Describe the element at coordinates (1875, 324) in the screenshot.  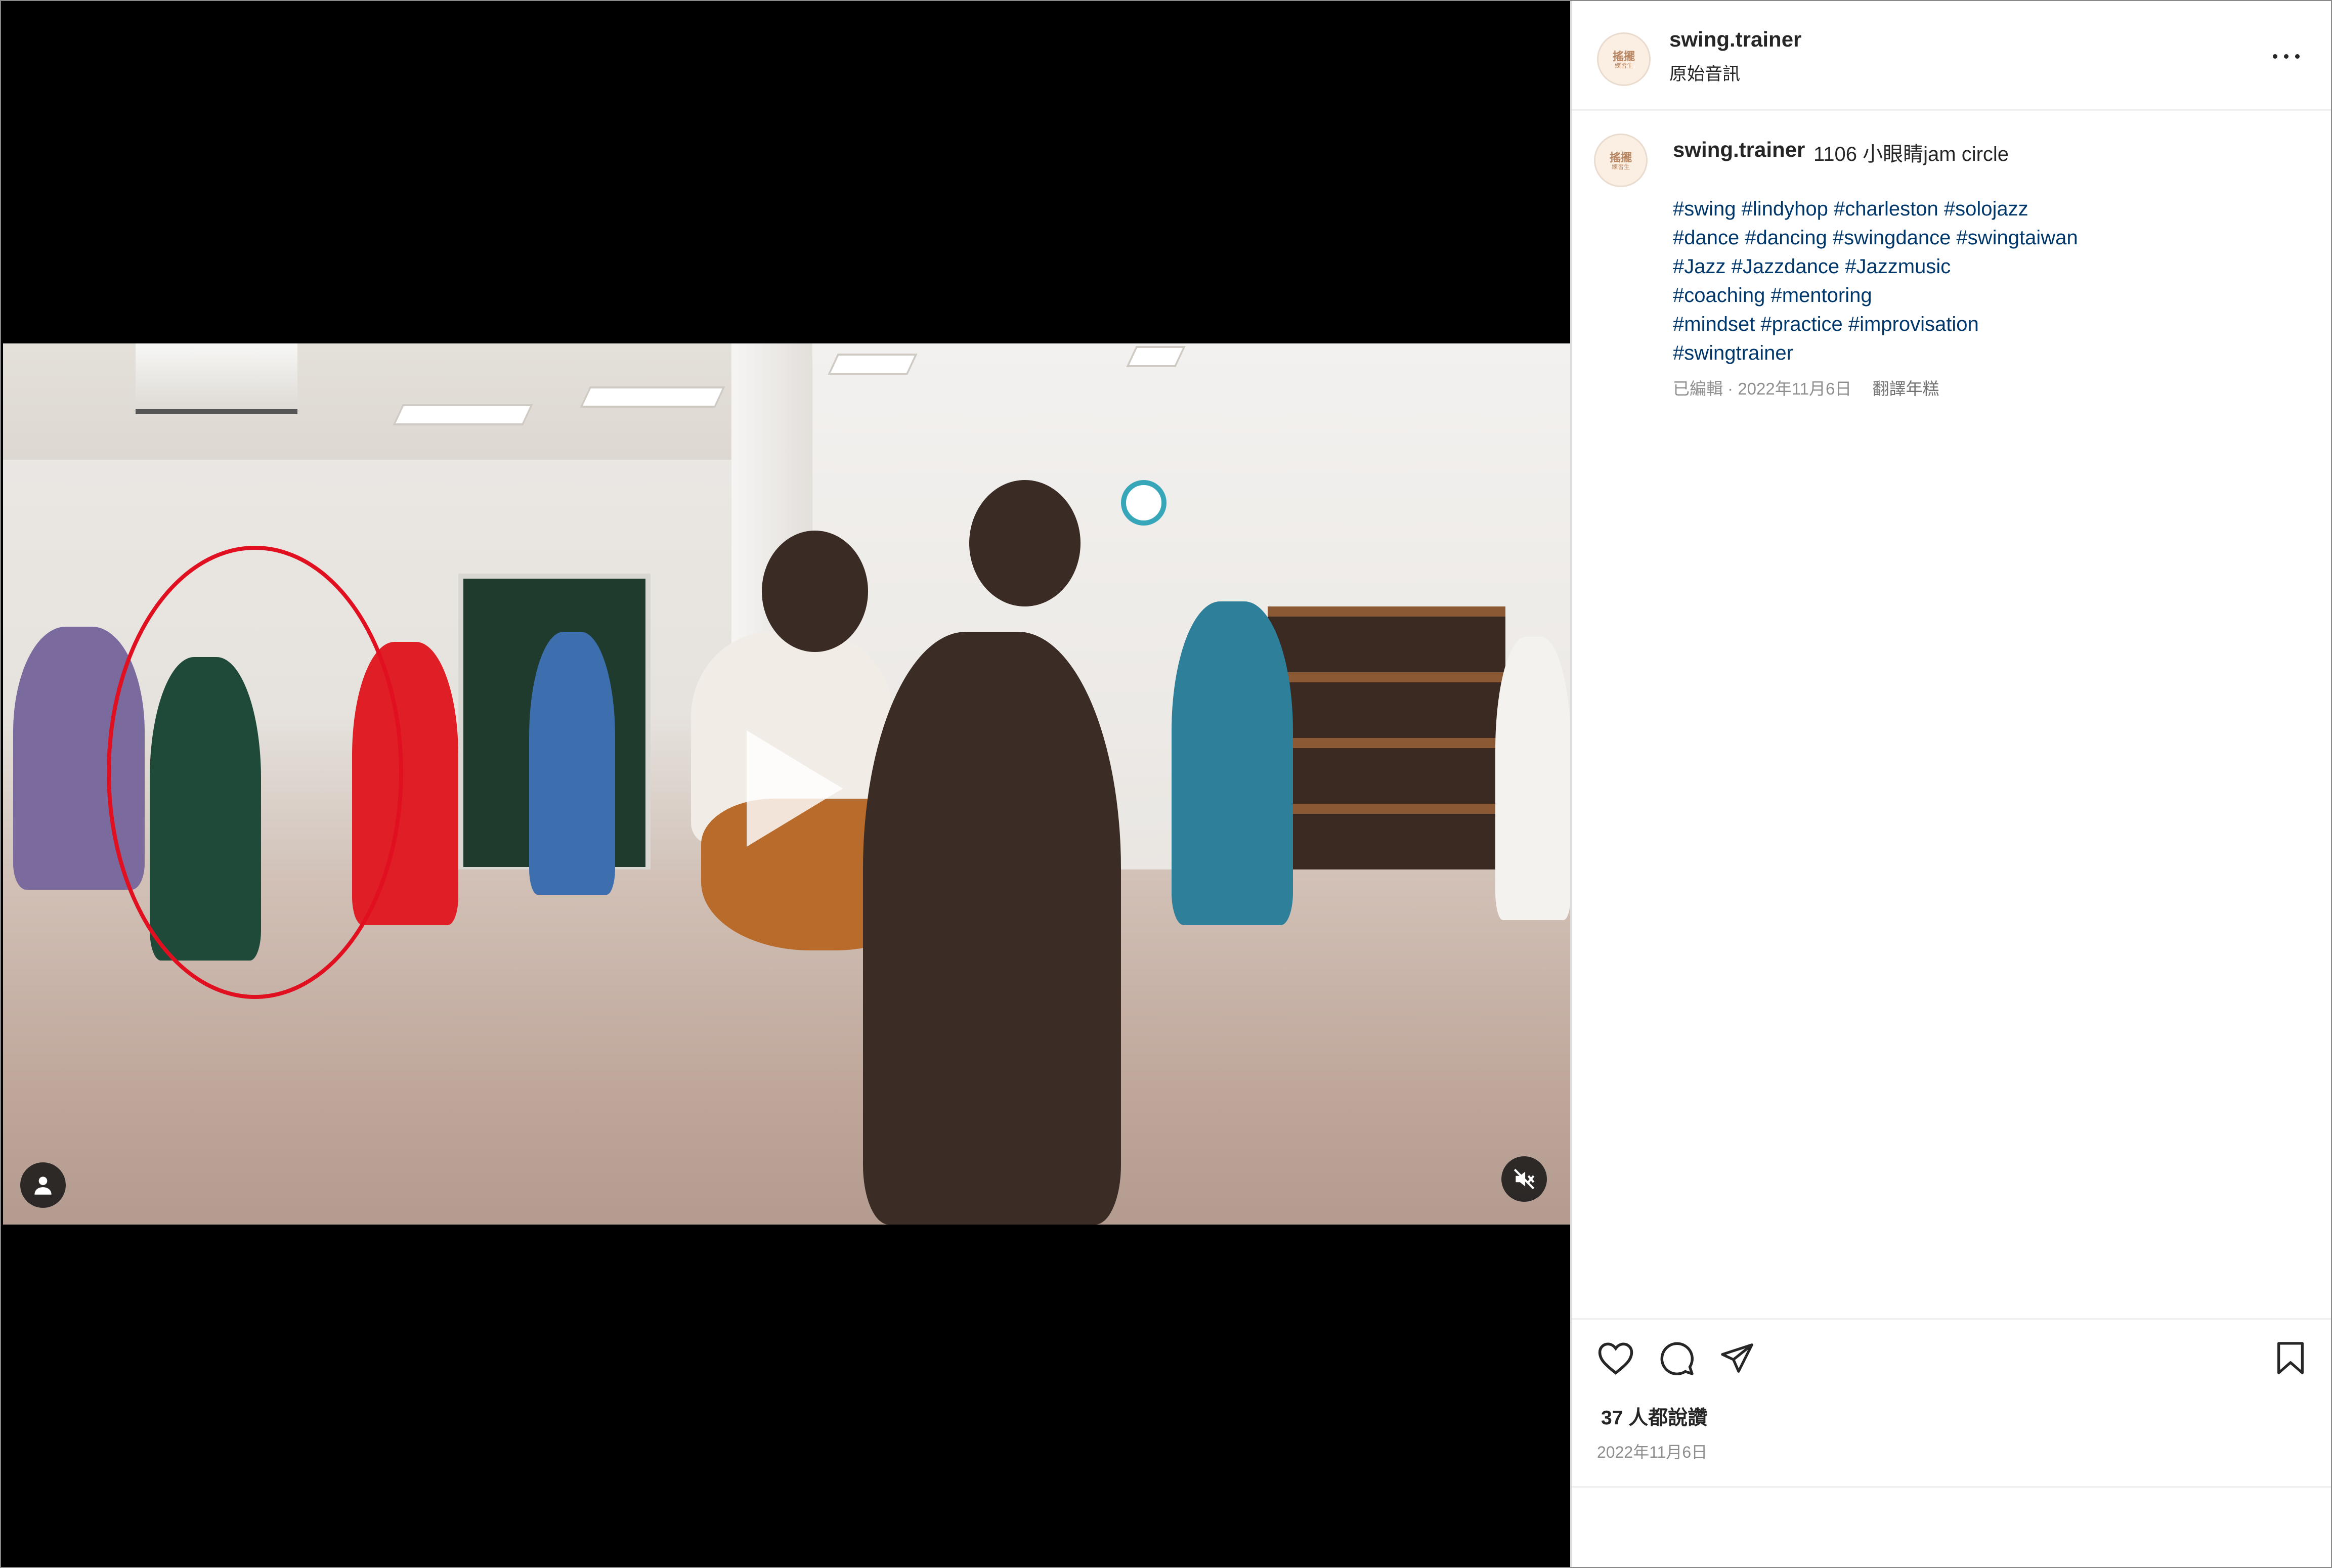
I see `hashtag-line: #mindset #practice #improvisation` at that location.